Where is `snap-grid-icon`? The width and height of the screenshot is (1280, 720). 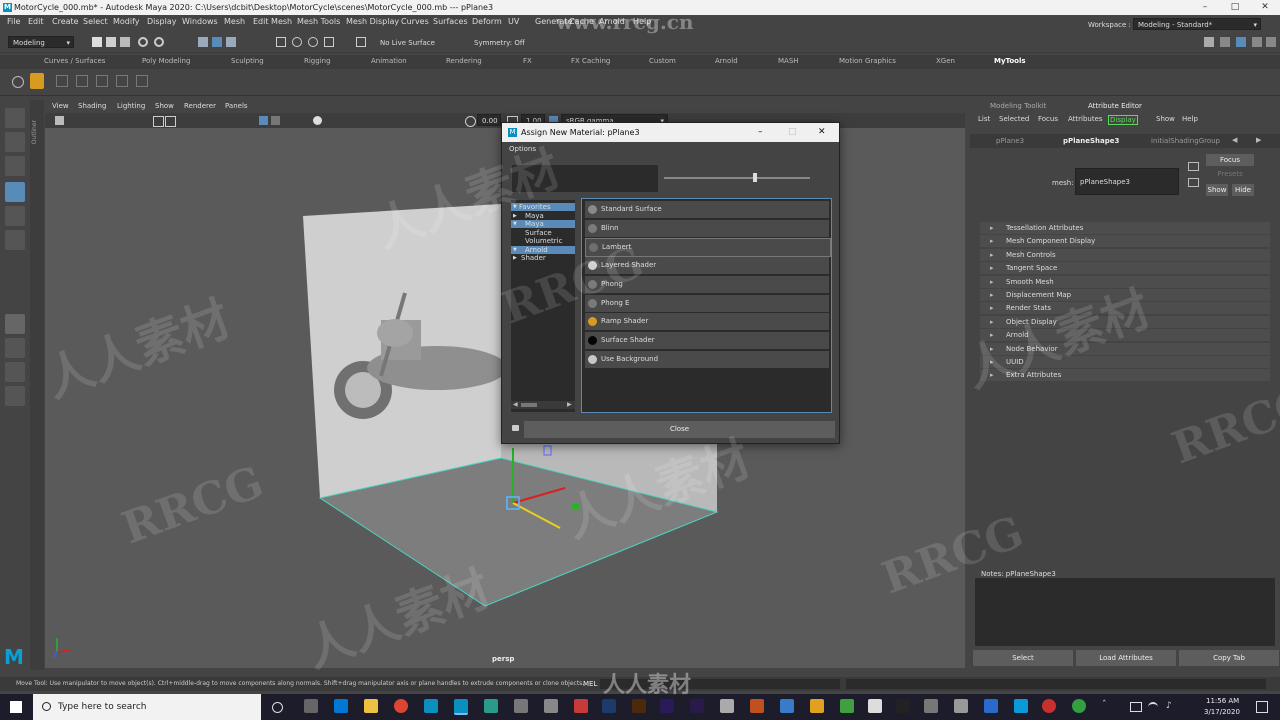
snap-grid-icon is located at coordinates (281, 42).